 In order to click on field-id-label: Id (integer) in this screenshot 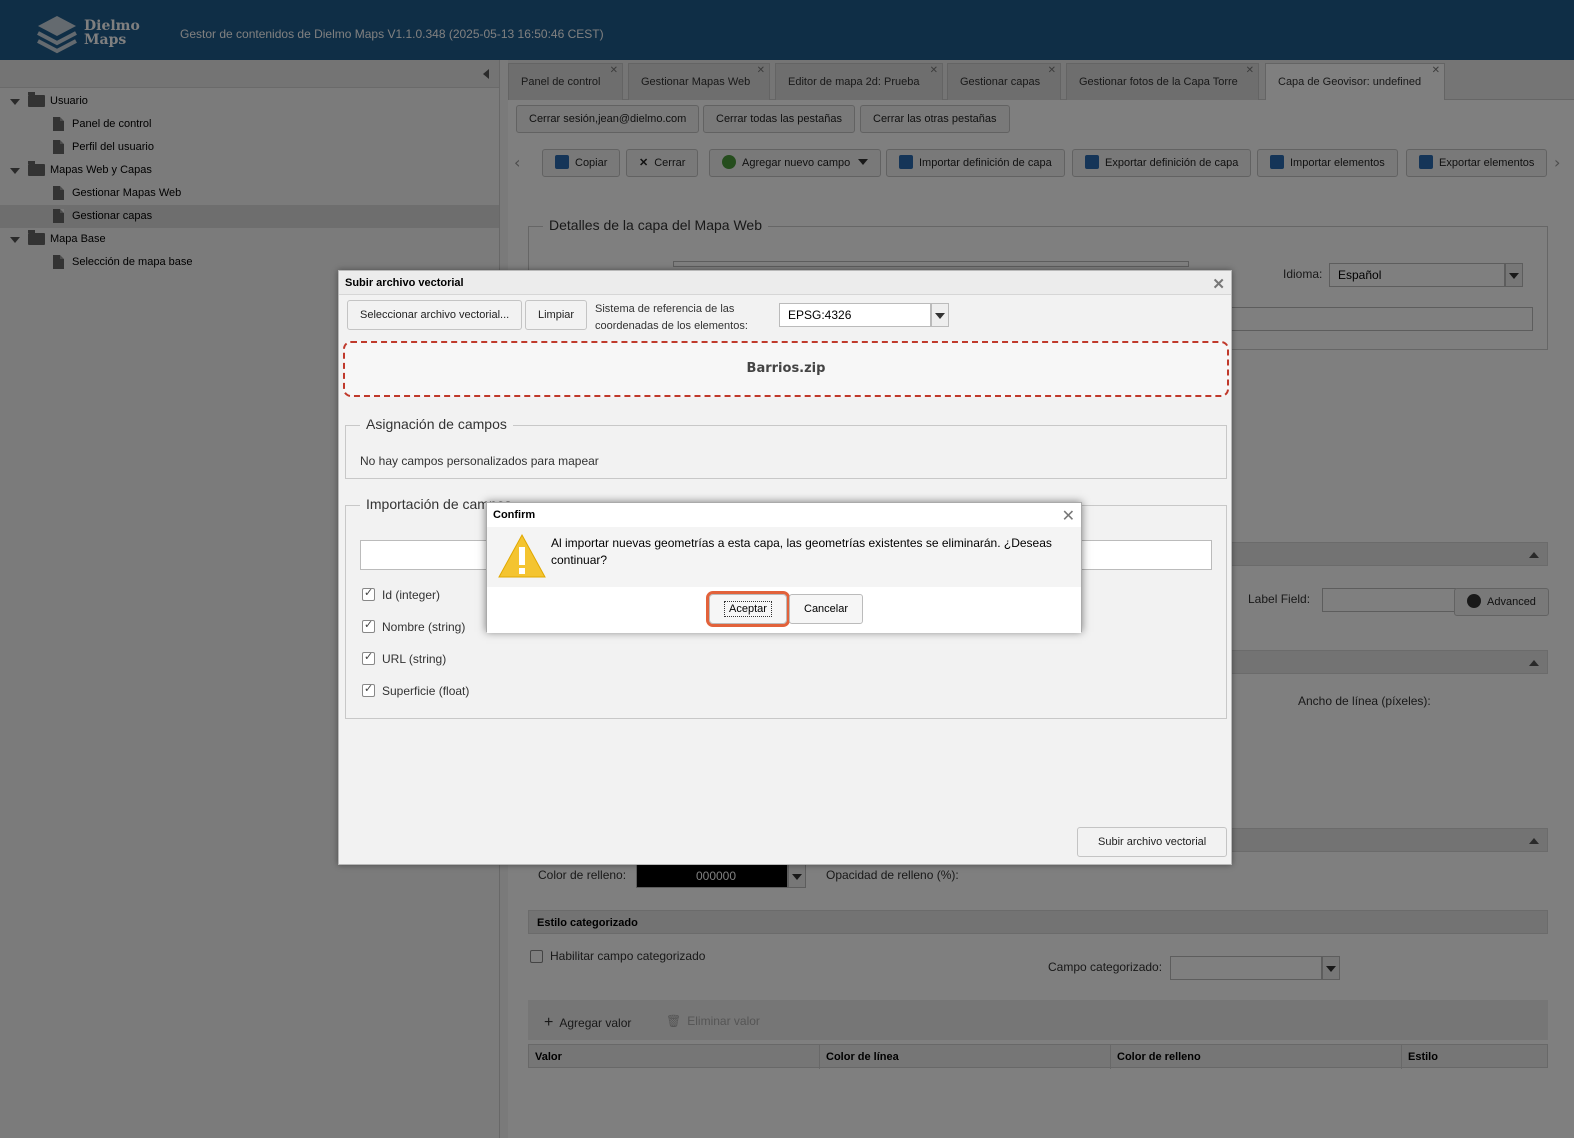, I will do `click(411, 595)`.